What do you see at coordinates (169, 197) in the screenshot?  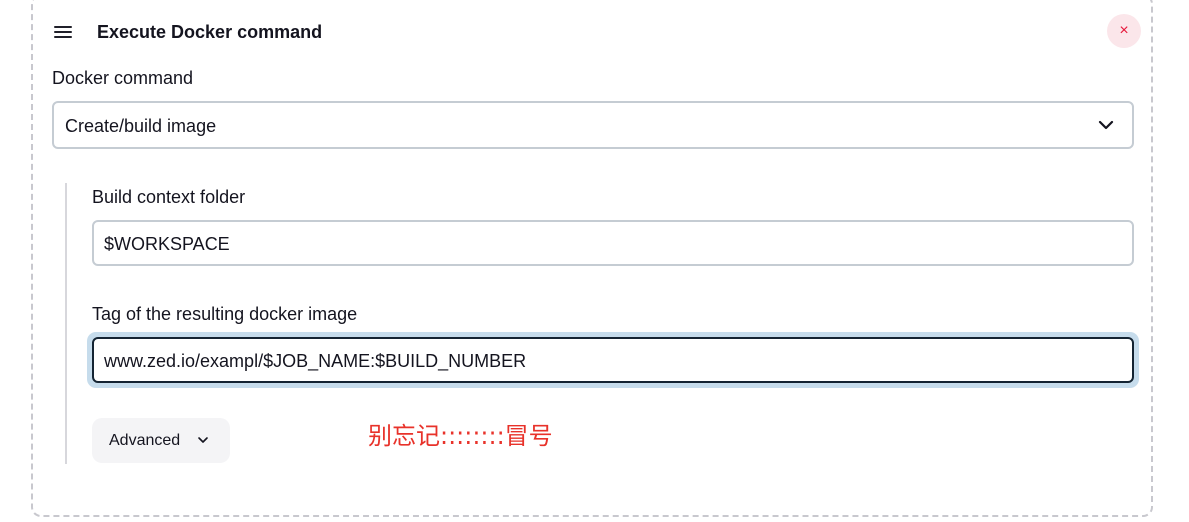 I see `build-context-label: Build context folder` at bounding box center [169, 197].